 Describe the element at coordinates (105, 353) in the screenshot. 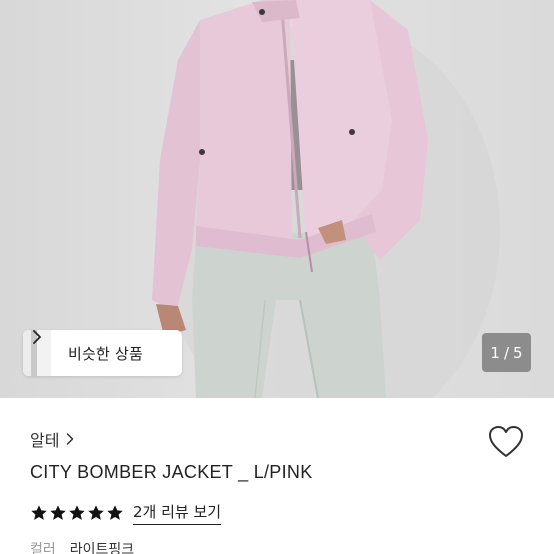

I see `similar-products-label: 비슷한 상품` at that location.